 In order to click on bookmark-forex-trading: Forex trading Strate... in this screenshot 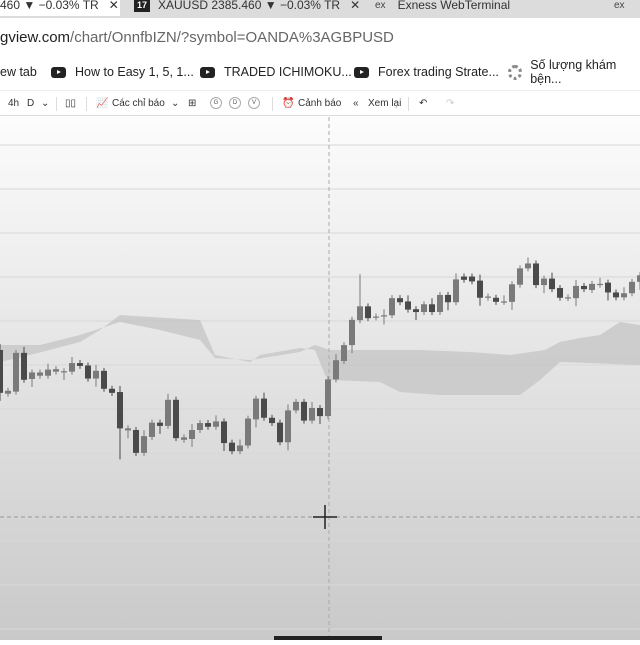, I will do `click(426, 72)`.